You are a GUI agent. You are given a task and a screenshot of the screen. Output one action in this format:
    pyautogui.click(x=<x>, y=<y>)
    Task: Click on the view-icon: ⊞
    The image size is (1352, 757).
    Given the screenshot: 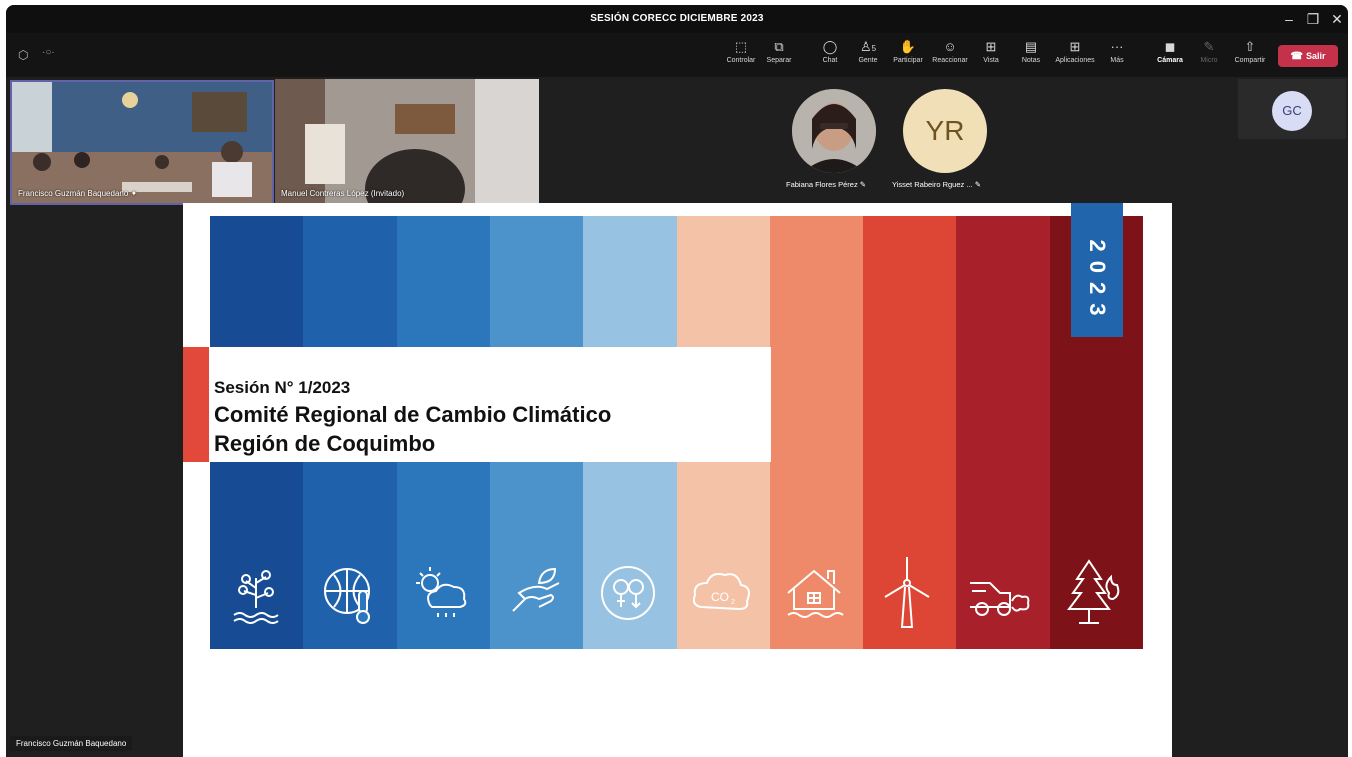 What is the action you would take?
    pyautogui.click(x=991, y=46)
    